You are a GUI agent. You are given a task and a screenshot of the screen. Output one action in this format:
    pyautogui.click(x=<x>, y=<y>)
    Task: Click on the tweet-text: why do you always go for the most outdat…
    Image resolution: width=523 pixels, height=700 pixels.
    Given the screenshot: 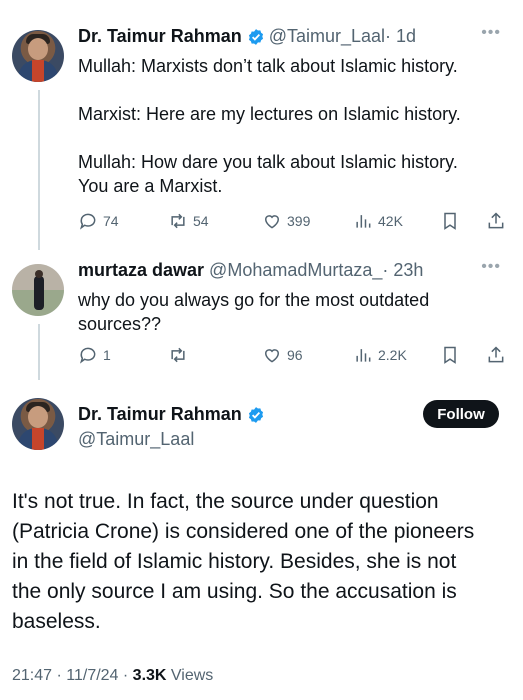 What is the action you would take?
    pyautogui.click(x=254, y=312)
    